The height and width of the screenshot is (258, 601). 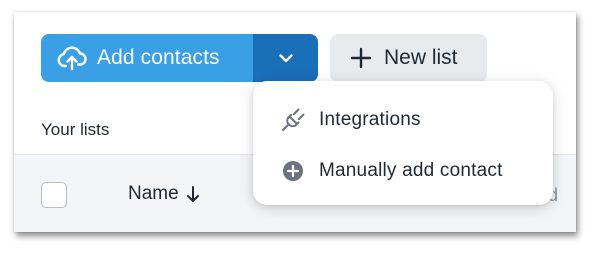 I want to click on sort-arrow-down-icon, so click(x=193, y=194).